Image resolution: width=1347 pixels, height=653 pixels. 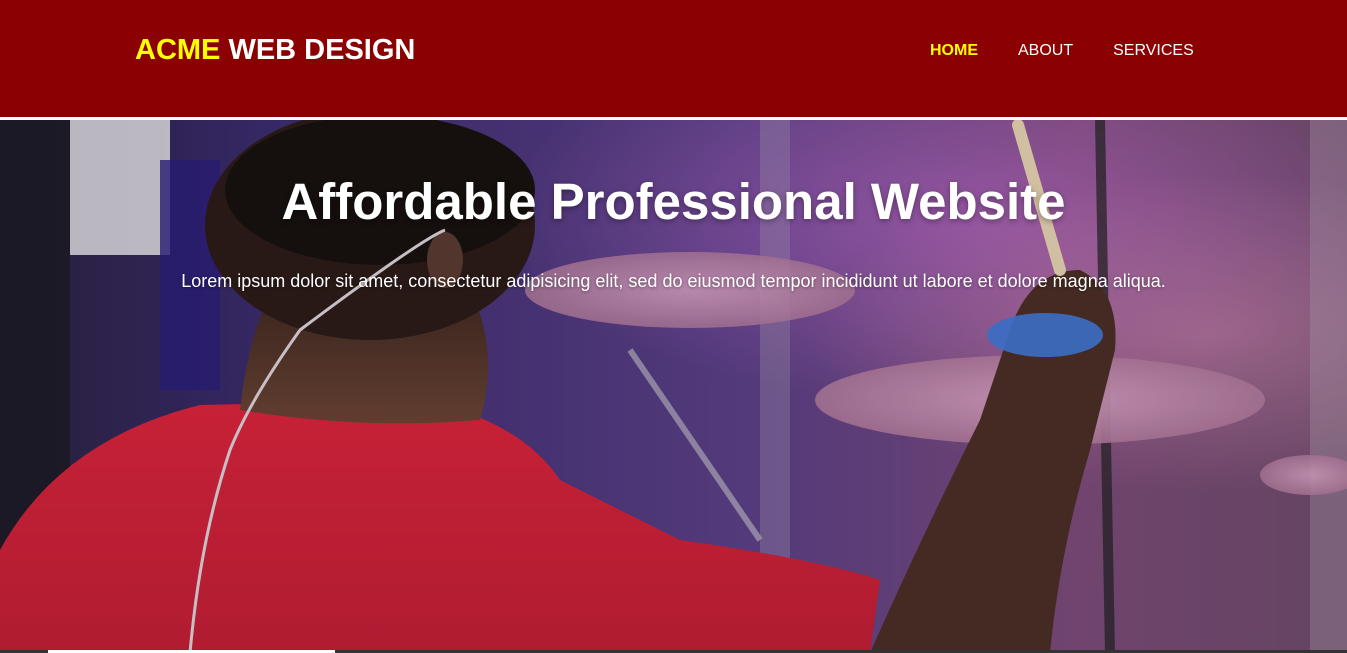 I want to click on main-nav: HOME ABOUT SERVICES, so click(x=1082, y=51).